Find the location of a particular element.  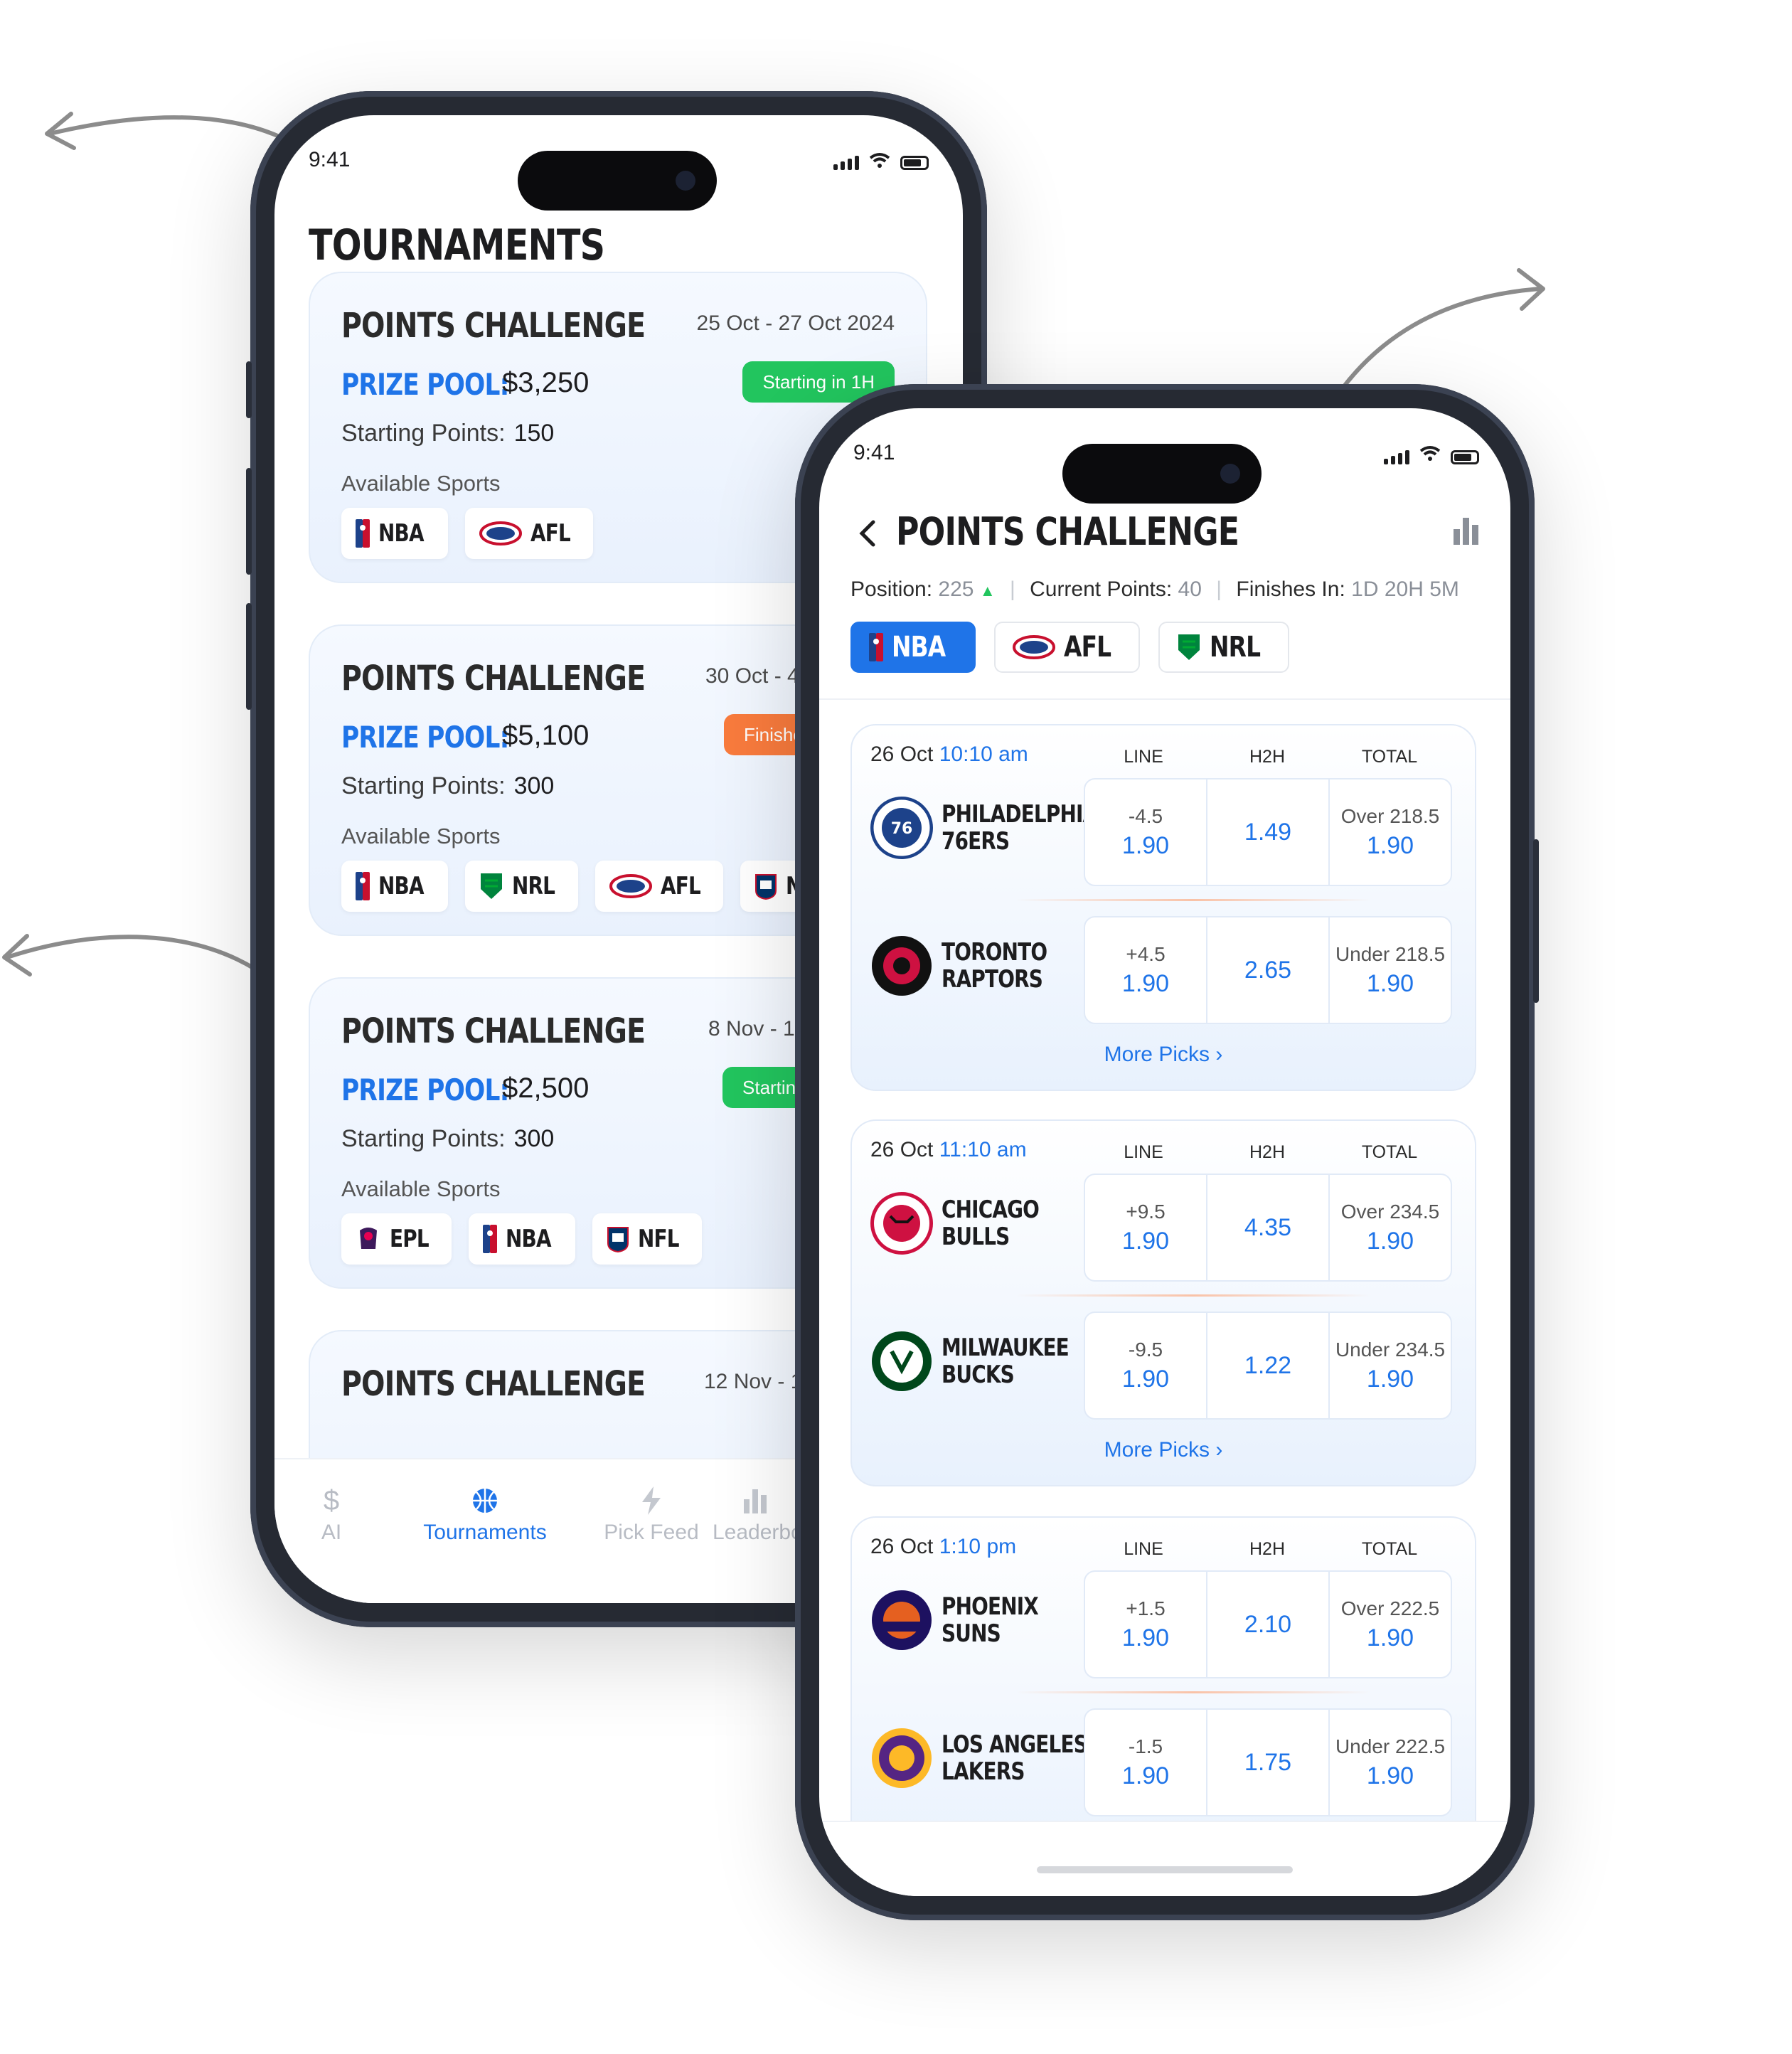

lightning-icon is located at coordinates (651, 1501).